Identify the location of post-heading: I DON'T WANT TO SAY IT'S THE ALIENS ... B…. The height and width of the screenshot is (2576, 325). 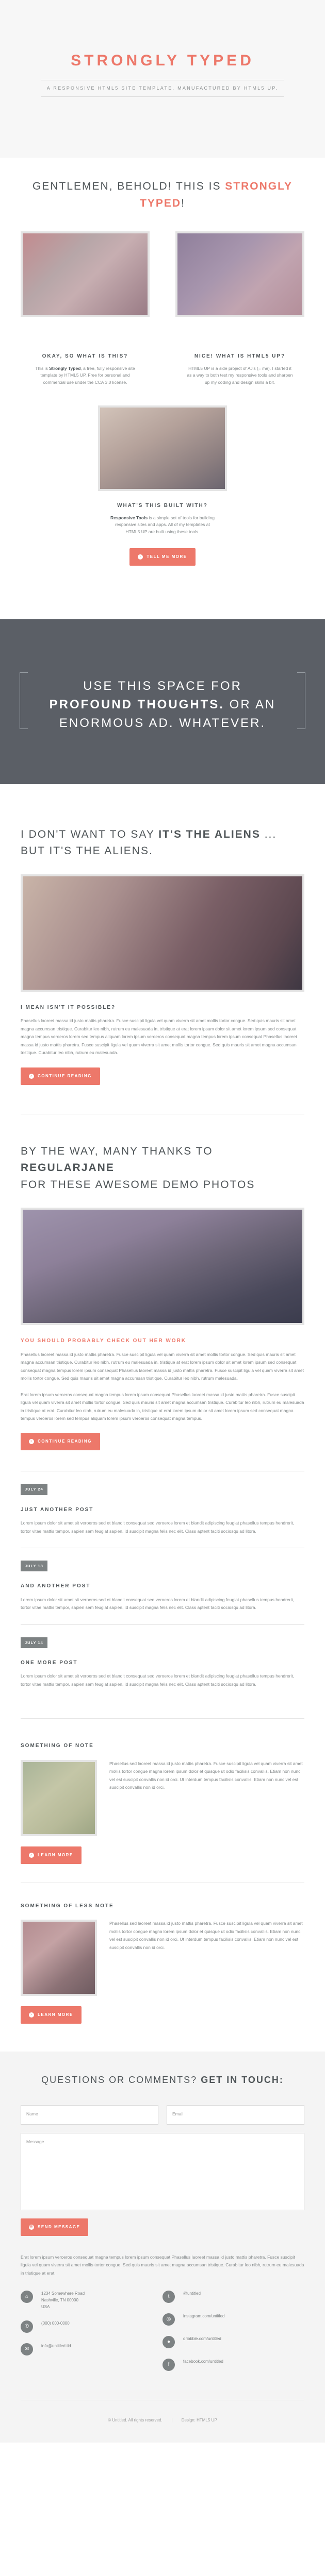
(149, 842).